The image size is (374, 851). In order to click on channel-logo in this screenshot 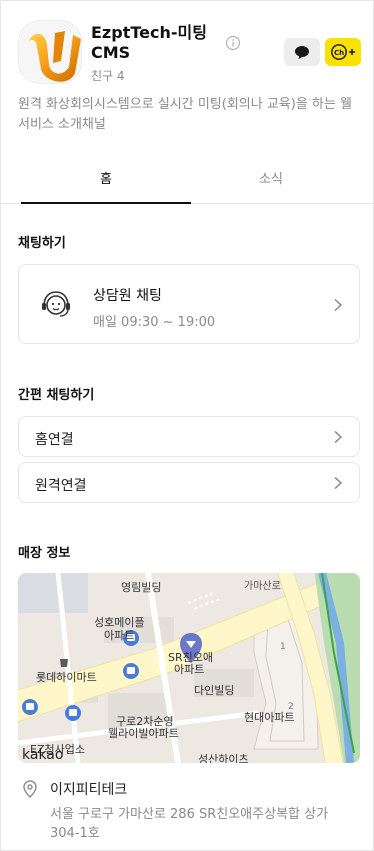, I will do `click(50, 52)`.